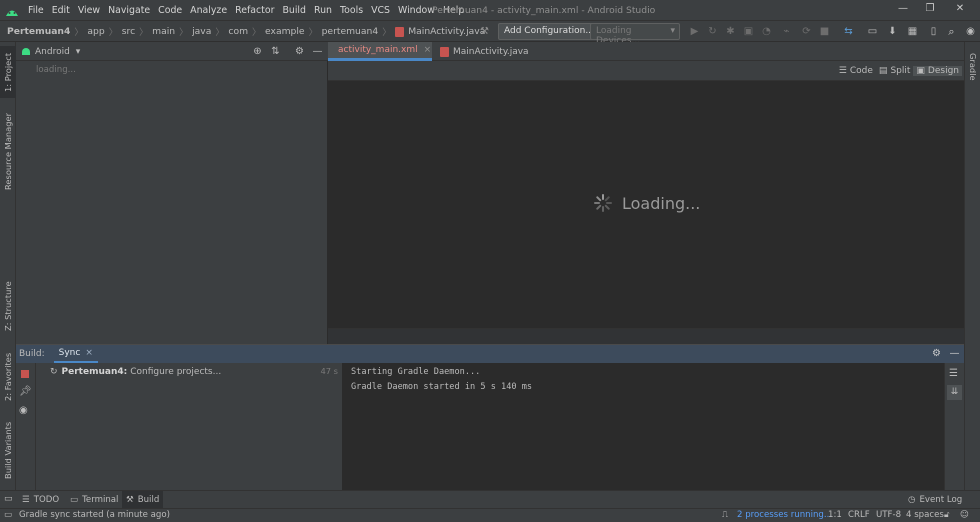 This screenshot has width=980, height=522. Describe the element at coordinates (100, 500) in the screenshot. I see `tab-terminal-label: Terminal` at that location.